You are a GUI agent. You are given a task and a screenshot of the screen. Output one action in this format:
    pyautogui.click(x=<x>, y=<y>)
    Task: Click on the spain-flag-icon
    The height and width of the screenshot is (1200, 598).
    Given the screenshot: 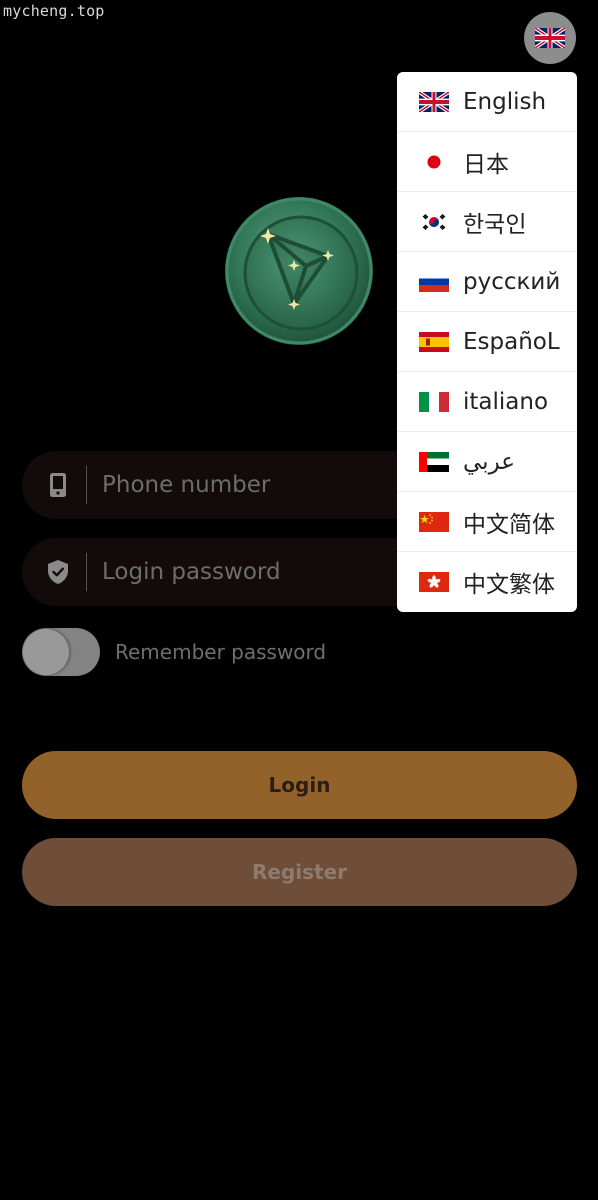 What is the action you would take?
    pyautogui.click(x=434, y=341)
    